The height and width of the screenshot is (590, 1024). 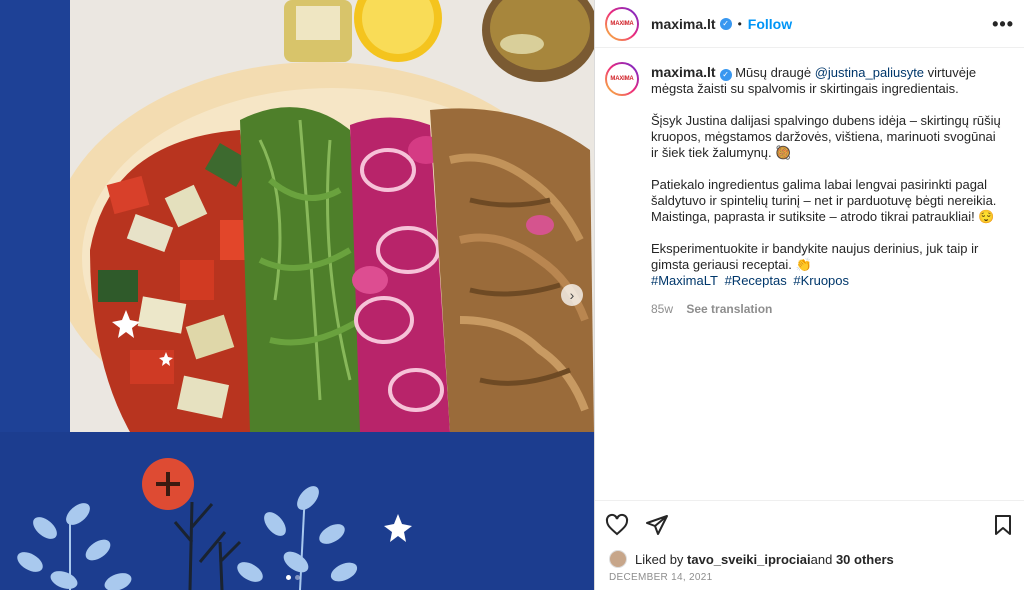 I want to click on post-date: DECEMBER 14, 2021, so click(x=661, y=577).